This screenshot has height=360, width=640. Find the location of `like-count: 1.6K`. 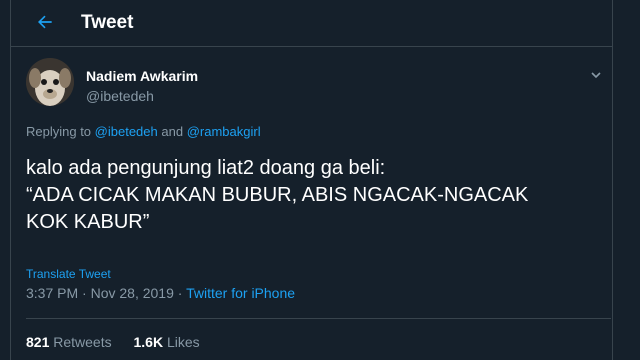

like-count: 1.6K is located at coordinates (148, 342).